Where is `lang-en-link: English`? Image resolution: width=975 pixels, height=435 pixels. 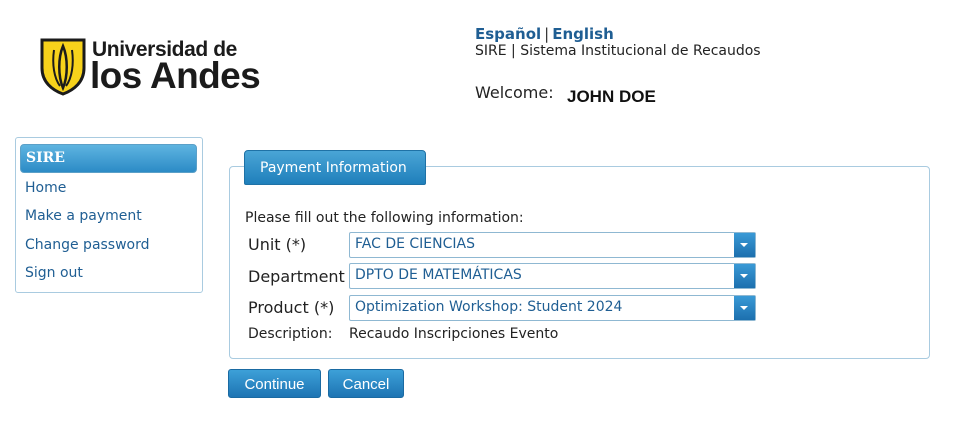
lang-en-link: English is located at coordinates (583, 34).